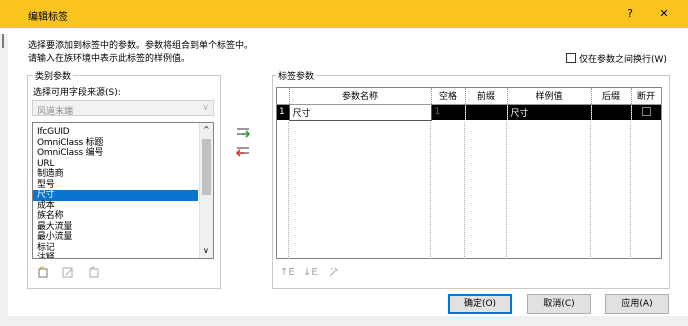  What do you see at coordinates (115, 164) in the screenshot?
I see `field-list-item: URL` at bounding box center [115, 164].